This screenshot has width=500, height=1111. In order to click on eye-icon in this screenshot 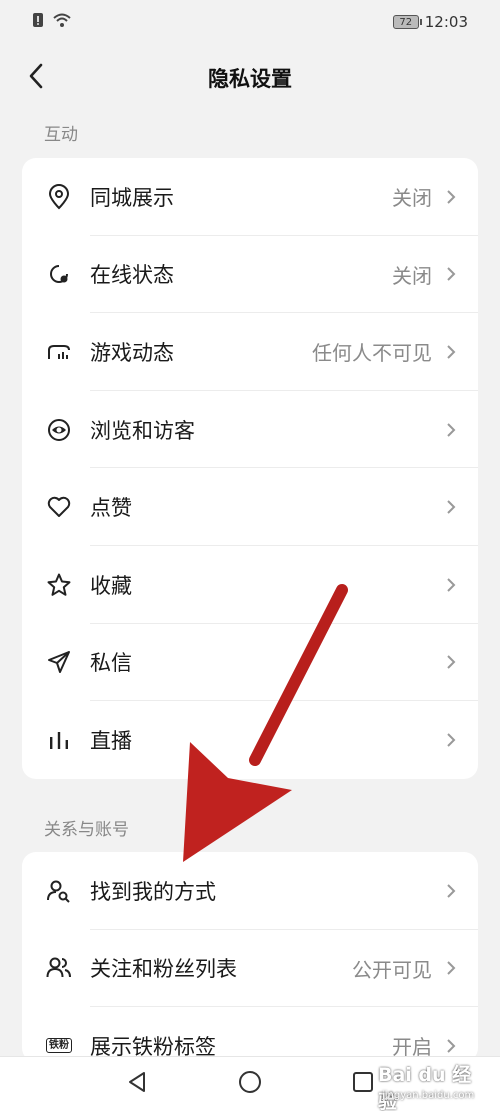, I will do `click(59, 430)`.